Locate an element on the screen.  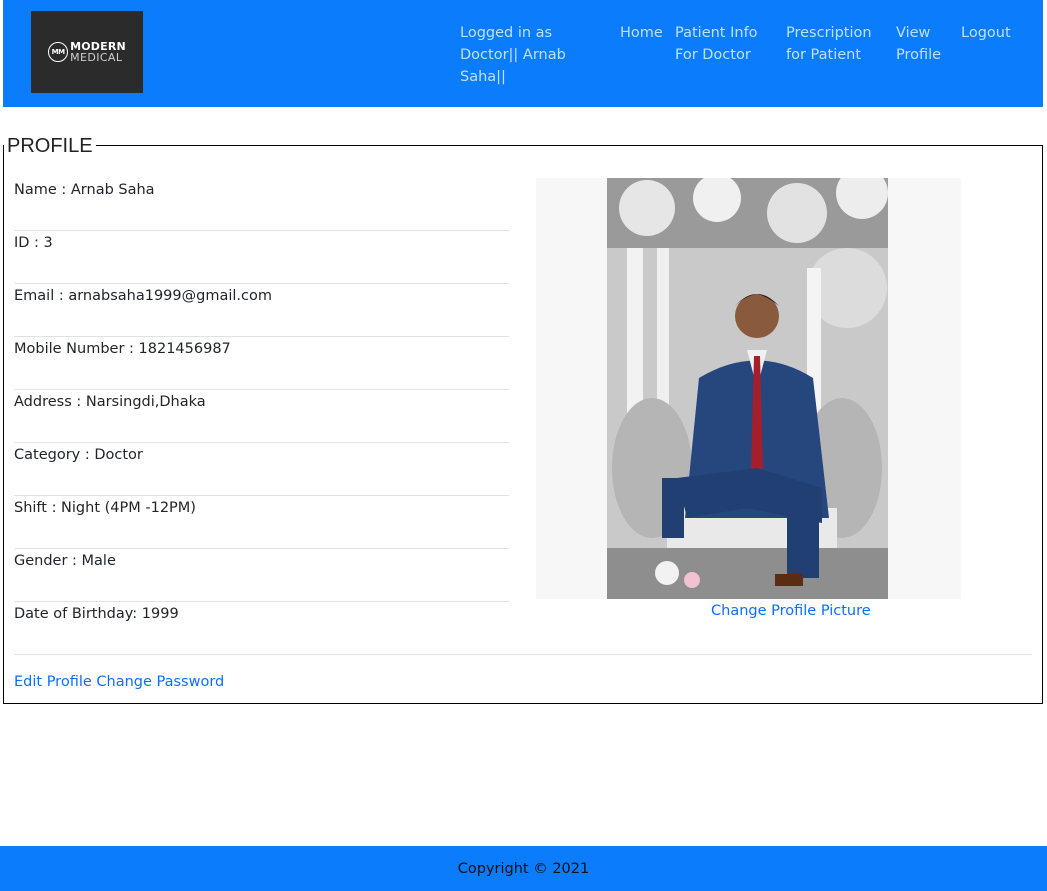
brand-monogram: MM is located at coordinates (58, 52).